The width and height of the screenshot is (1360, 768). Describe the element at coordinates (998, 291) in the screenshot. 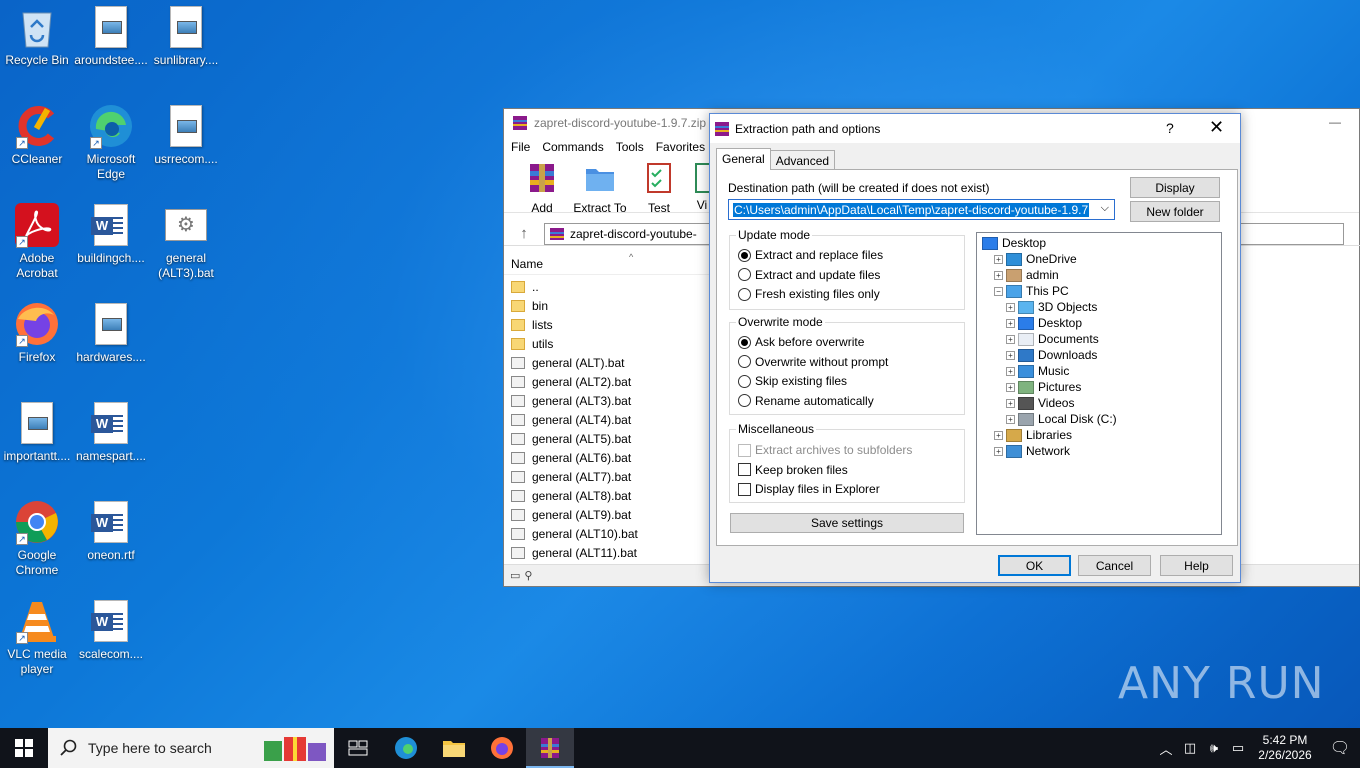

I see `tree-expander-icon: −` at that location.